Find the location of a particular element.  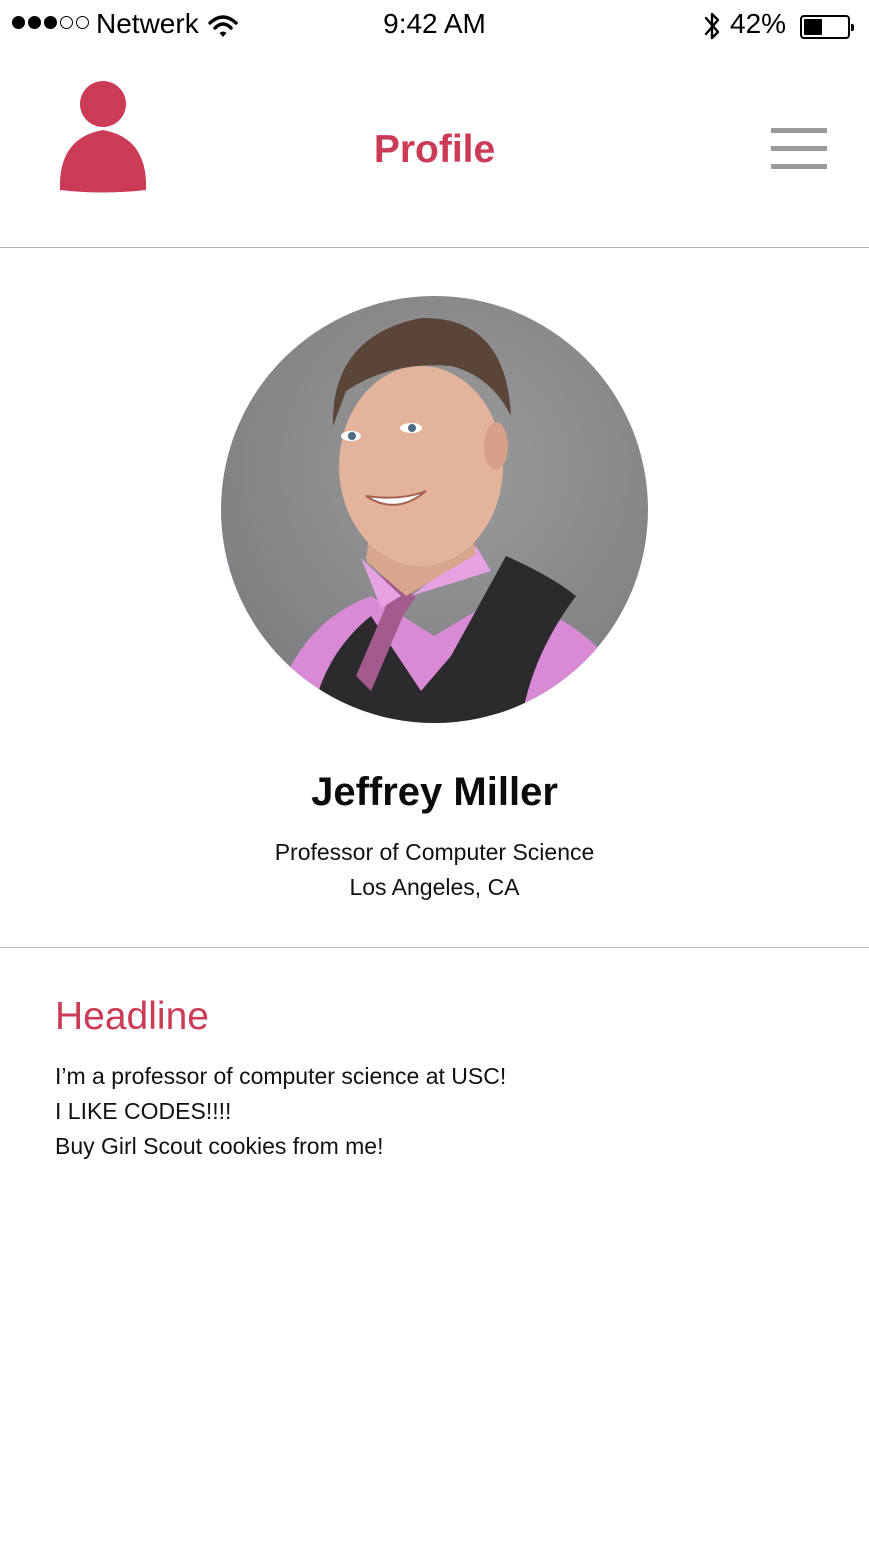

profile-name: Jeffrey Miller is located at coordinates (434, 792).